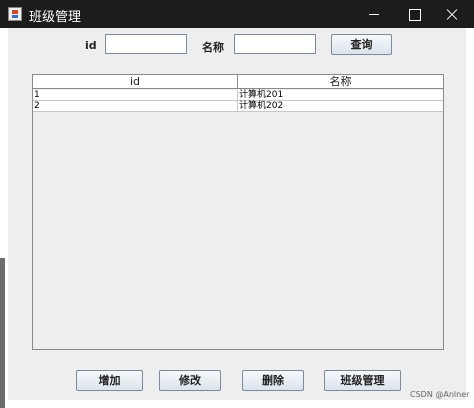 The image size is (474, 408). I want to click on table-header: id 名称, so click(238, 82).